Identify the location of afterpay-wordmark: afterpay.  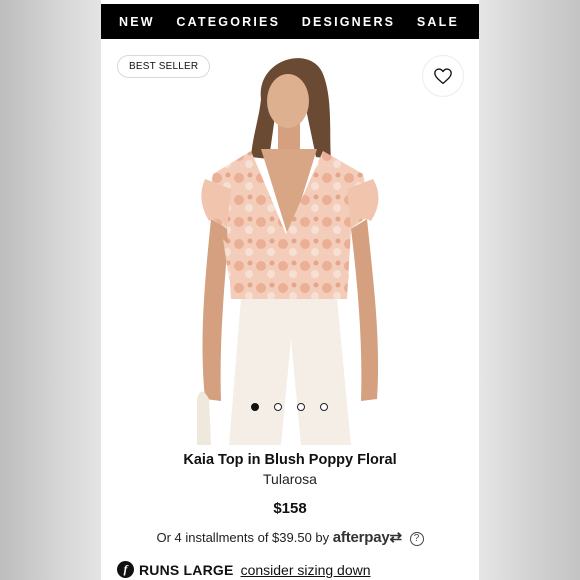
(361, 537).